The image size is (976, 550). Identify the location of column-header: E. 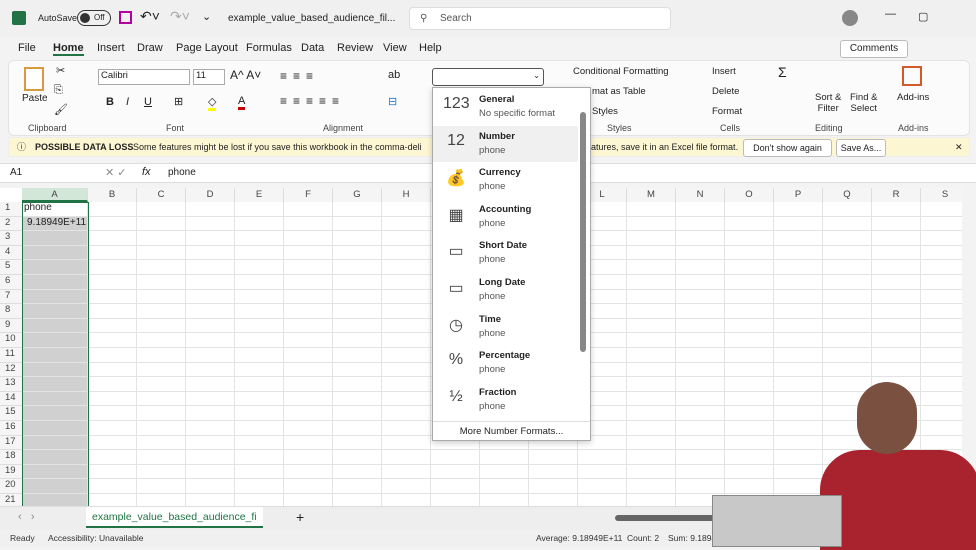
(259, 195).